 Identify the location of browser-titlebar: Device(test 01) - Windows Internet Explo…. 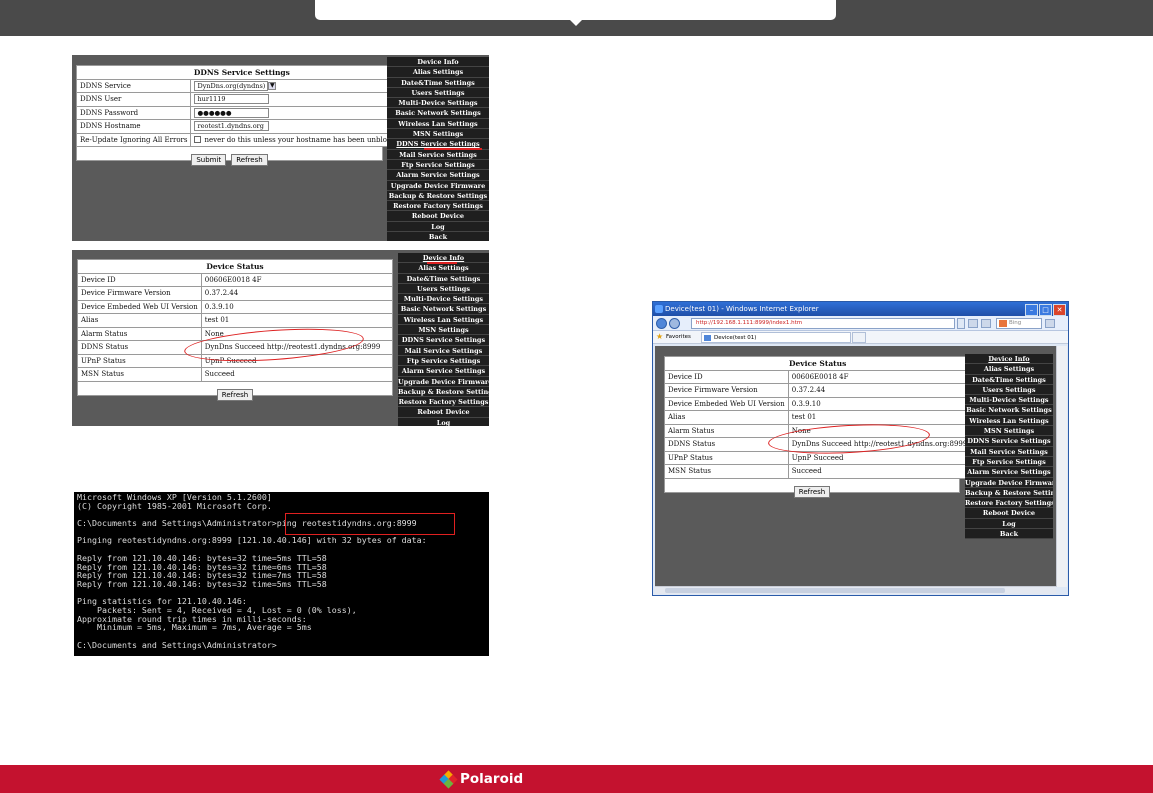
(860, 309).